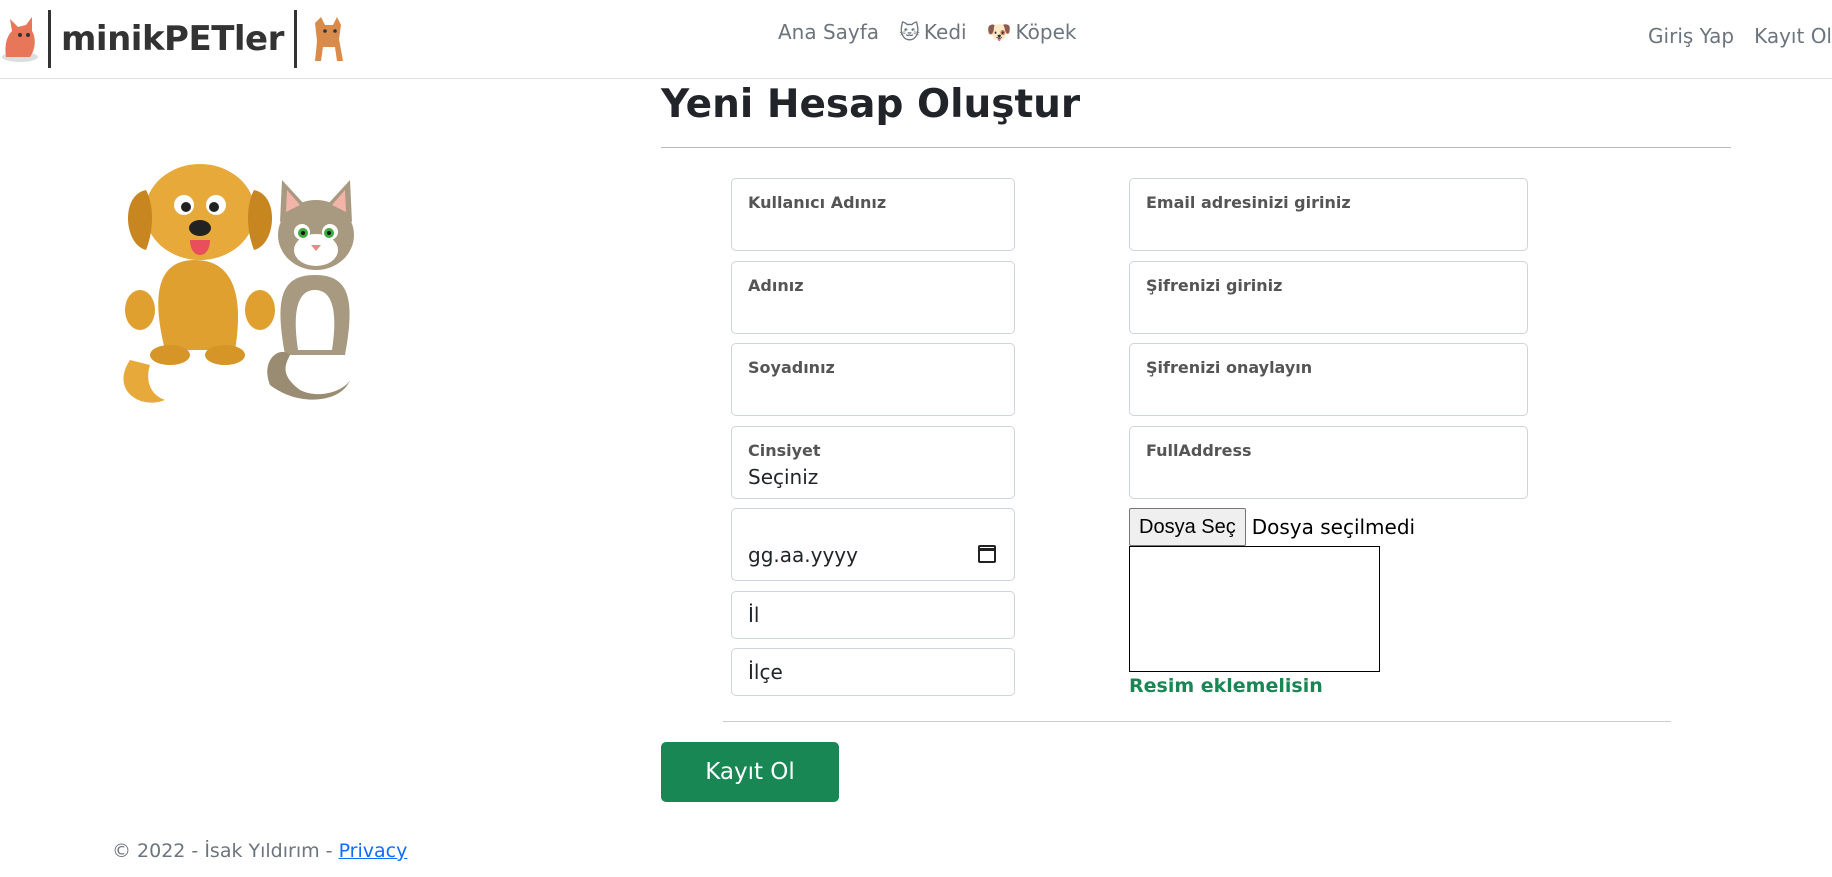 This screenshot has width=1832, height=877. I want to click on dog-icon: 🐶, so click(999, 32).